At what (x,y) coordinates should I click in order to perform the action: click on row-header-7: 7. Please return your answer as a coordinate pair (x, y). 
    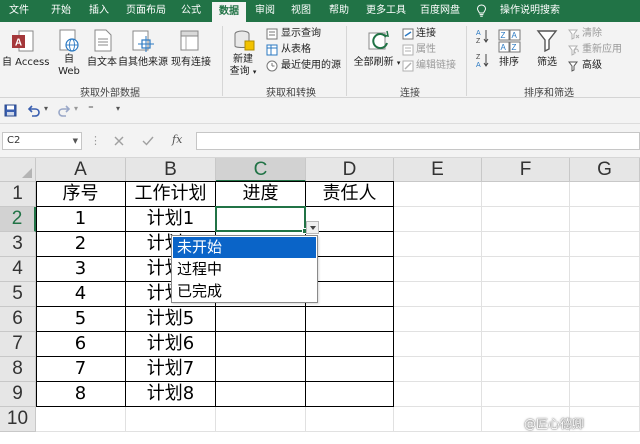
    Looking at the image, I should click on (18, 344).